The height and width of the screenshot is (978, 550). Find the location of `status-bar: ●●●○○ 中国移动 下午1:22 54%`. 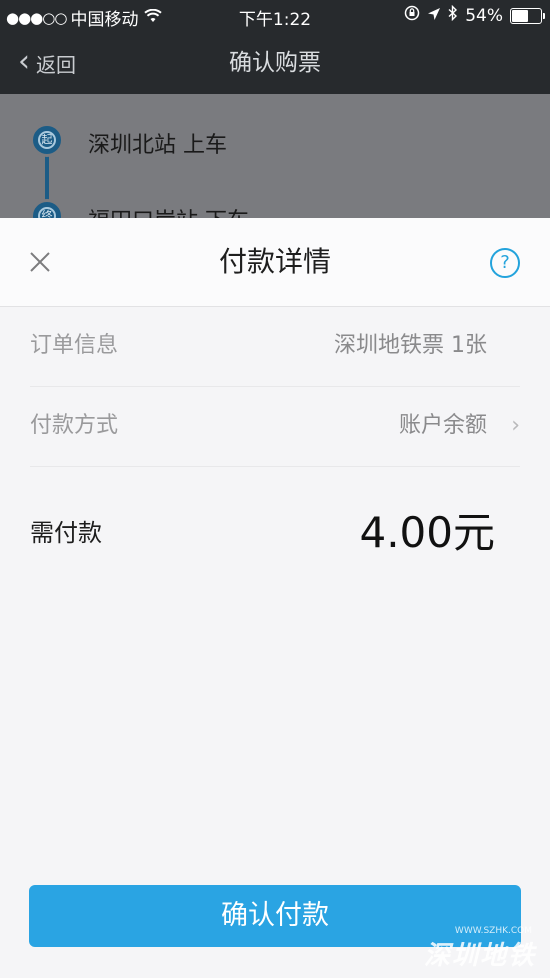

status-bar: ●●●○○ 中国移动 下午1:22 54% is located at coordinates (275, 16).